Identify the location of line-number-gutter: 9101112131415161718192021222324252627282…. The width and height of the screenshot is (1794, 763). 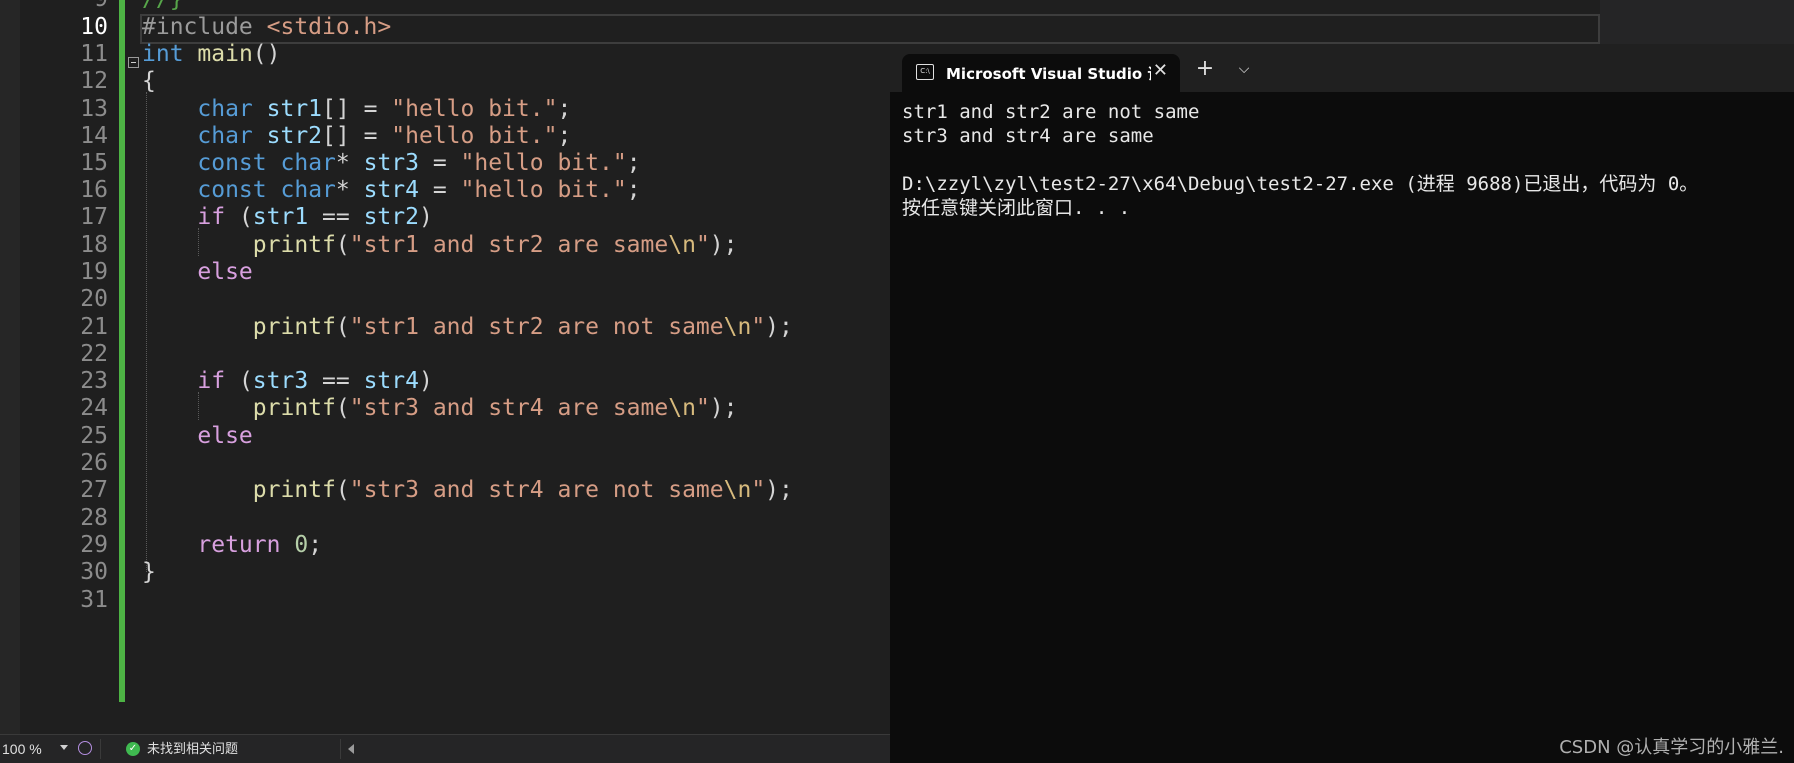
(68, 367).